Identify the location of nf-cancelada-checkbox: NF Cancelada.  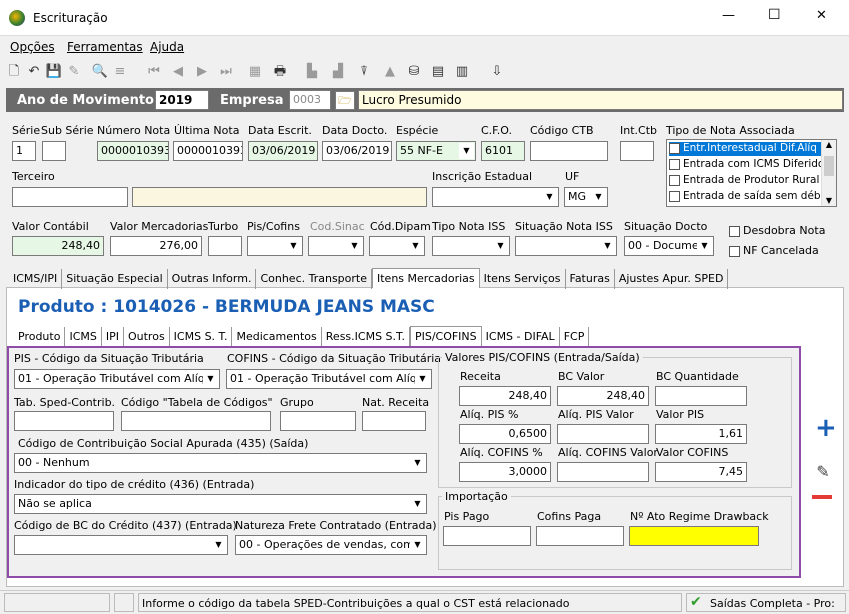
(774, 250).